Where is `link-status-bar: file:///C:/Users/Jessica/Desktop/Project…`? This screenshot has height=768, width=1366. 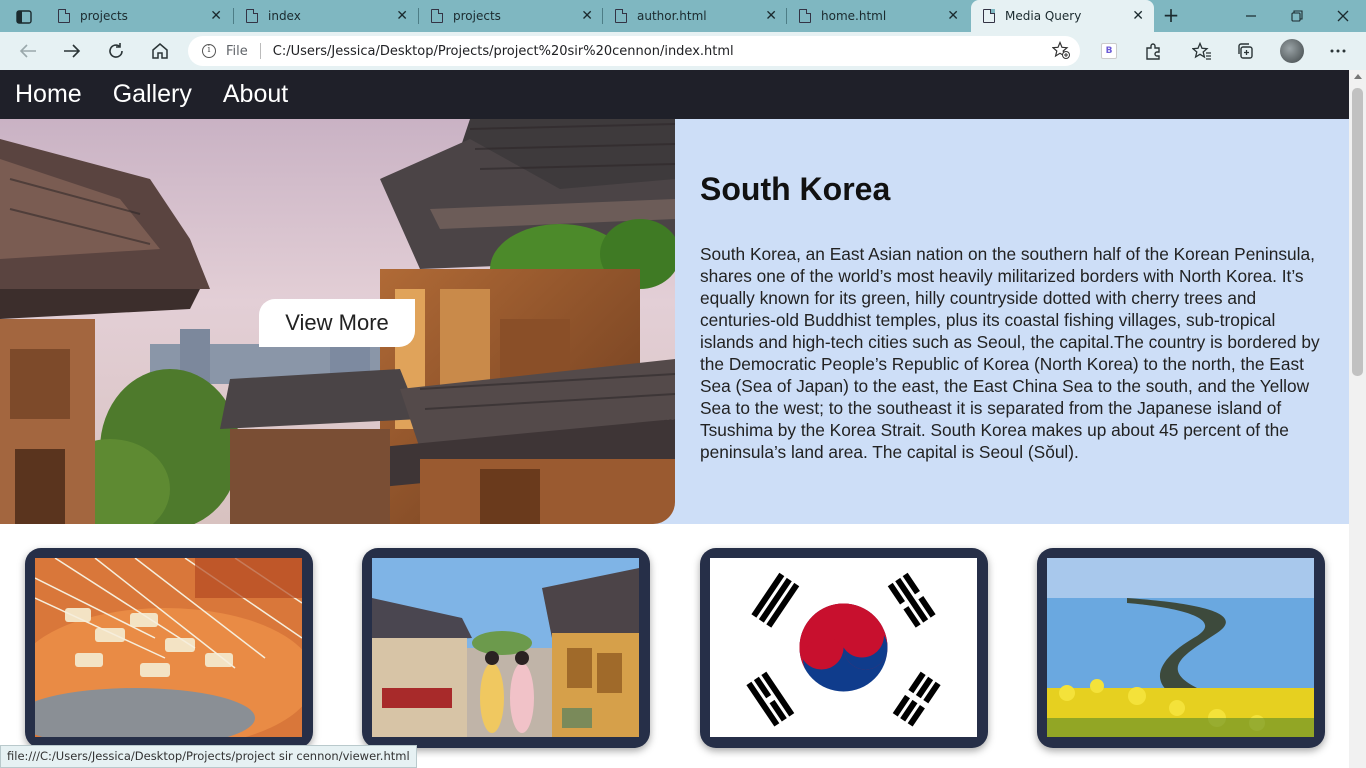 link-status-bar: file:///C:/Users/Jessica/Desktop/Project… is located at coordinates (208, 756).